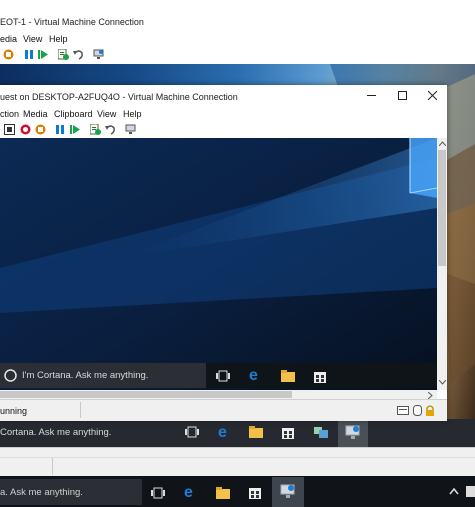 The image size is (475, 507). What do you see at coordinates (106, 114) in the screenshot?
I see `inner-menu-view: View` at bounding box center [106, 114].